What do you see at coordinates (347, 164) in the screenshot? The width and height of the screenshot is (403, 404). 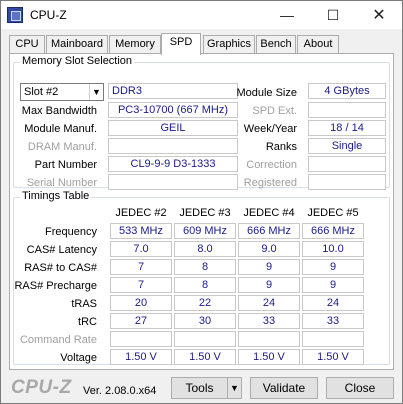 I see `correction-value` at bounding box center [347, 164].